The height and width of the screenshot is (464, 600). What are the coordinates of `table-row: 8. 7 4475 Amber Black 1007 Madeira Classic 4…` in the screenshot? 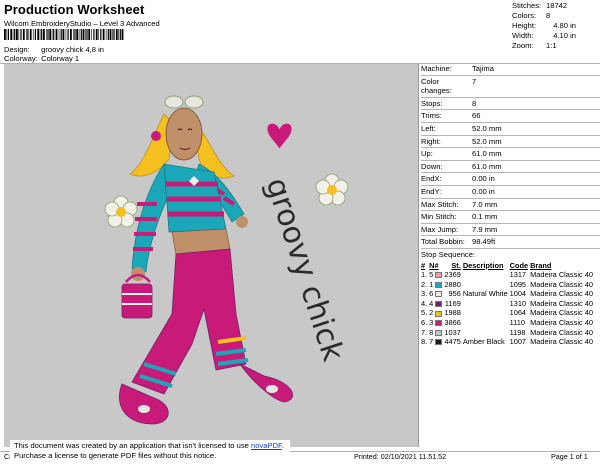 It's located at (508, 342).